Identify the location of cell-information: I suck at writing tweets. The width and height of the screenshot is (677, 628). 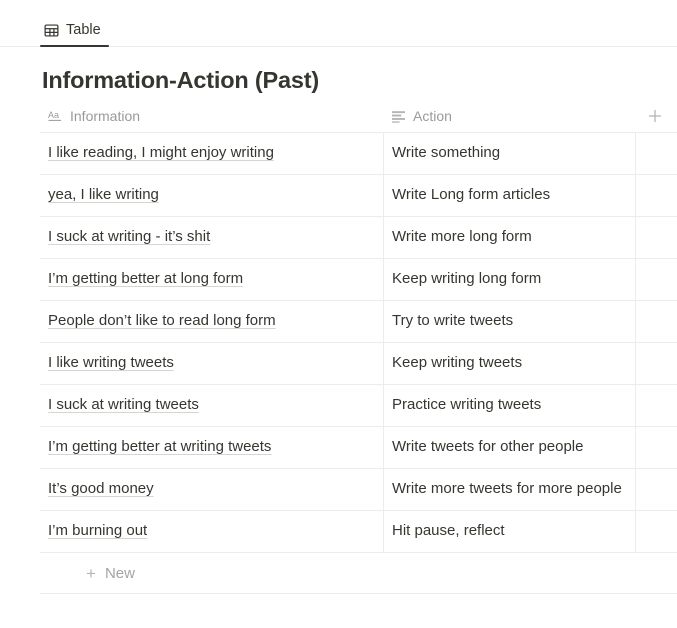
(212, 406).